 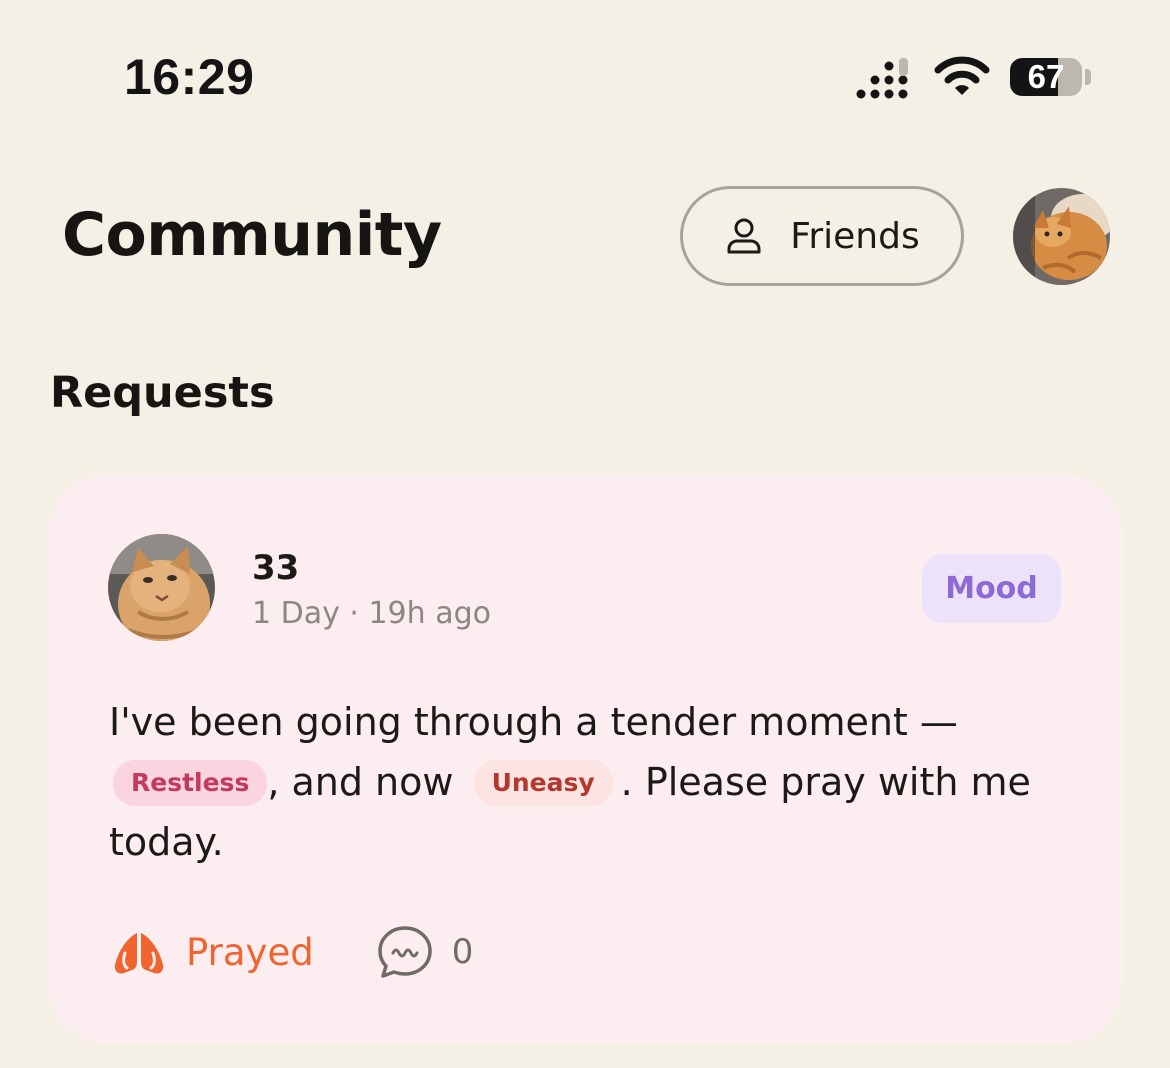 I want to click on friends-button-label: Friends, so click(x=855, y=236).